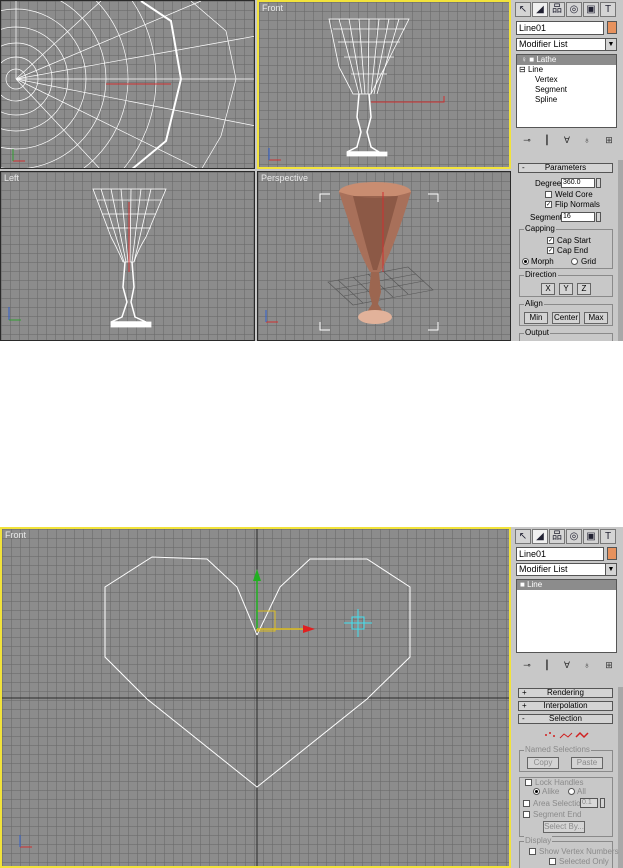 This screenshot has width=623, height=868. I want to click on morph-radio, so click(525, 261).